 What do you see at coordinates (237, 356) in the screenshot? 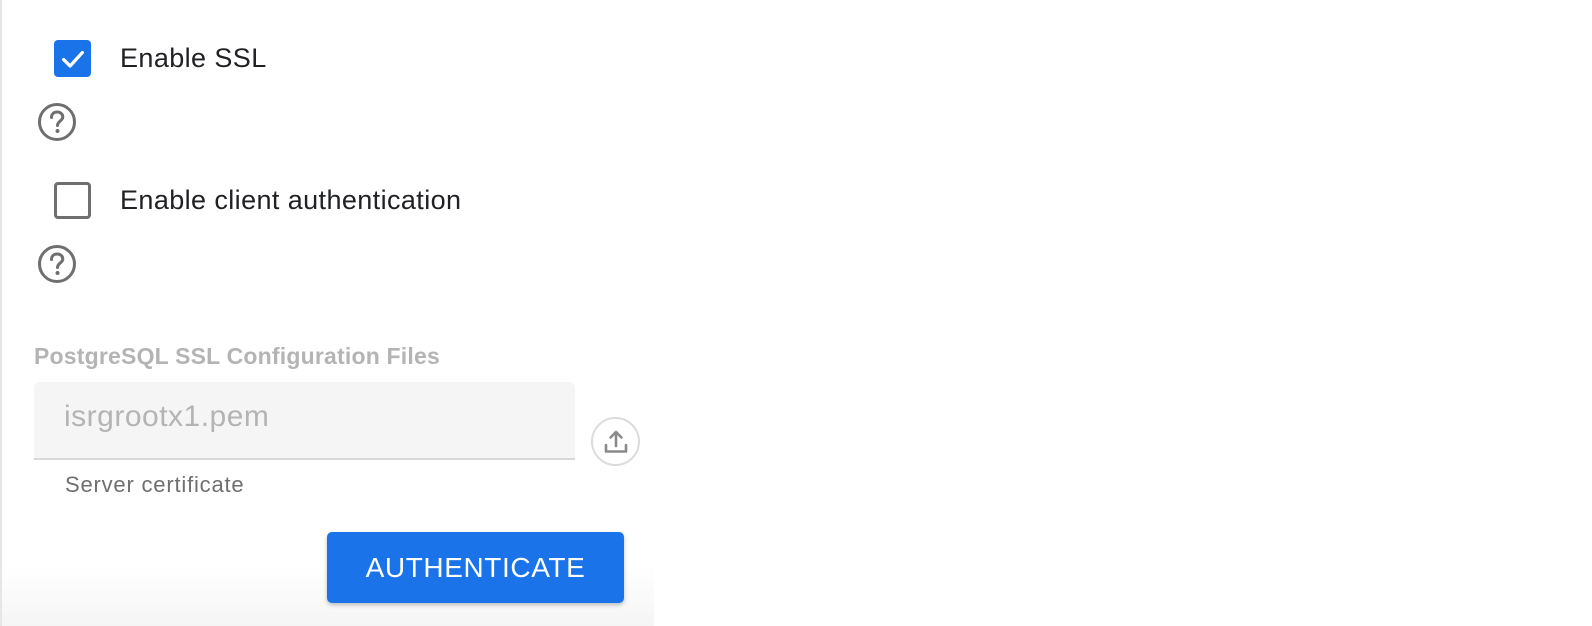
I see `ssl-config-files-title: PostgreSQL SSL Configuration Files` at bounding box center [237, 356].